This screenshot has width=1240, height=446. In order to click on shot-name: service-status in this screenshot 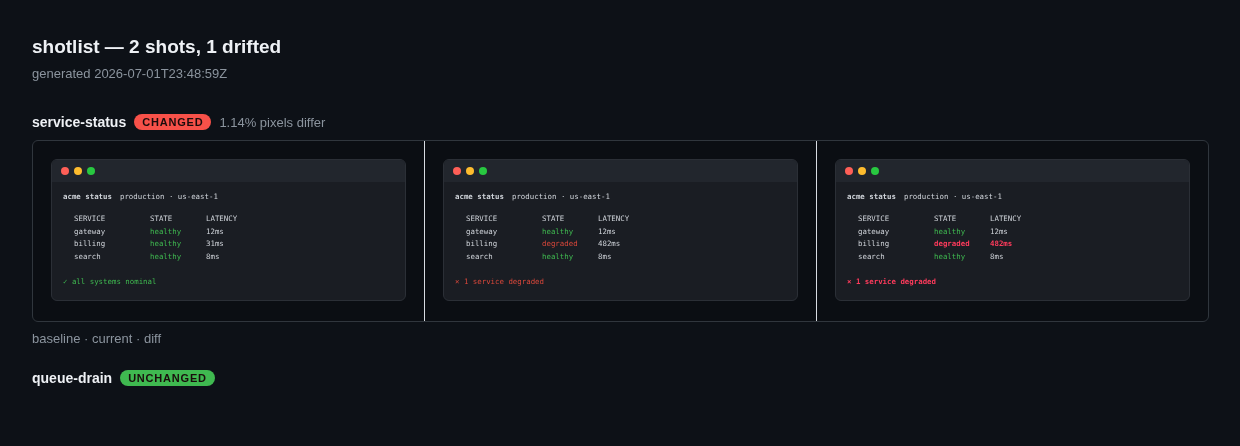, I will do `click(79, 122)`.